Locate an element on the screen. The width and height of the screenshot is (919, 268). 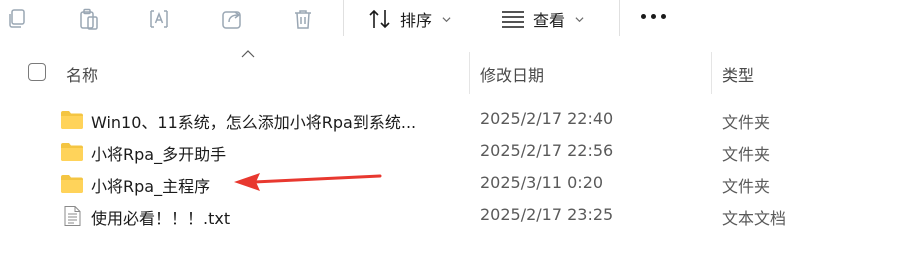
sort-ascending-icon is located at coordinates (248, 54).